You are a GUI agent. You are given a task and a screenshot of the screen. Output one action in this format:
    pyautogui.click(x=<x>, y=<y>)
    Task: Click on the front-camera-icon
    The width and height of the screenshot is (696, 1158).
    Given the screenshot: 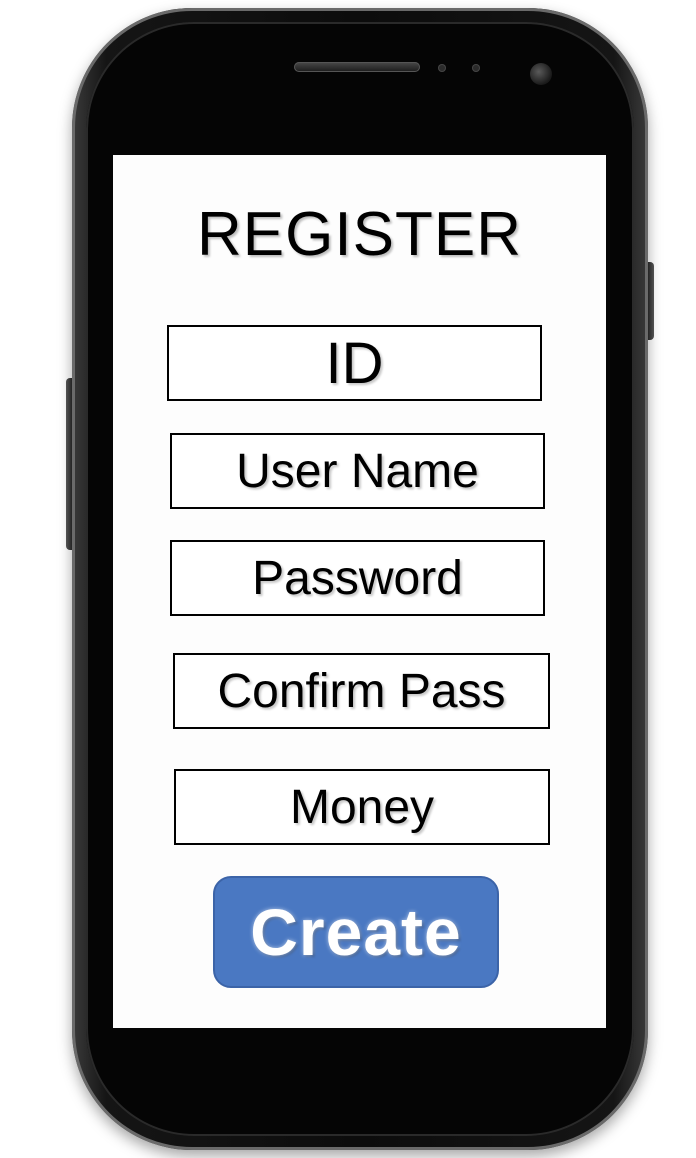 What is the action you would take?
    pyautogui.click(x=541, y=74)
    